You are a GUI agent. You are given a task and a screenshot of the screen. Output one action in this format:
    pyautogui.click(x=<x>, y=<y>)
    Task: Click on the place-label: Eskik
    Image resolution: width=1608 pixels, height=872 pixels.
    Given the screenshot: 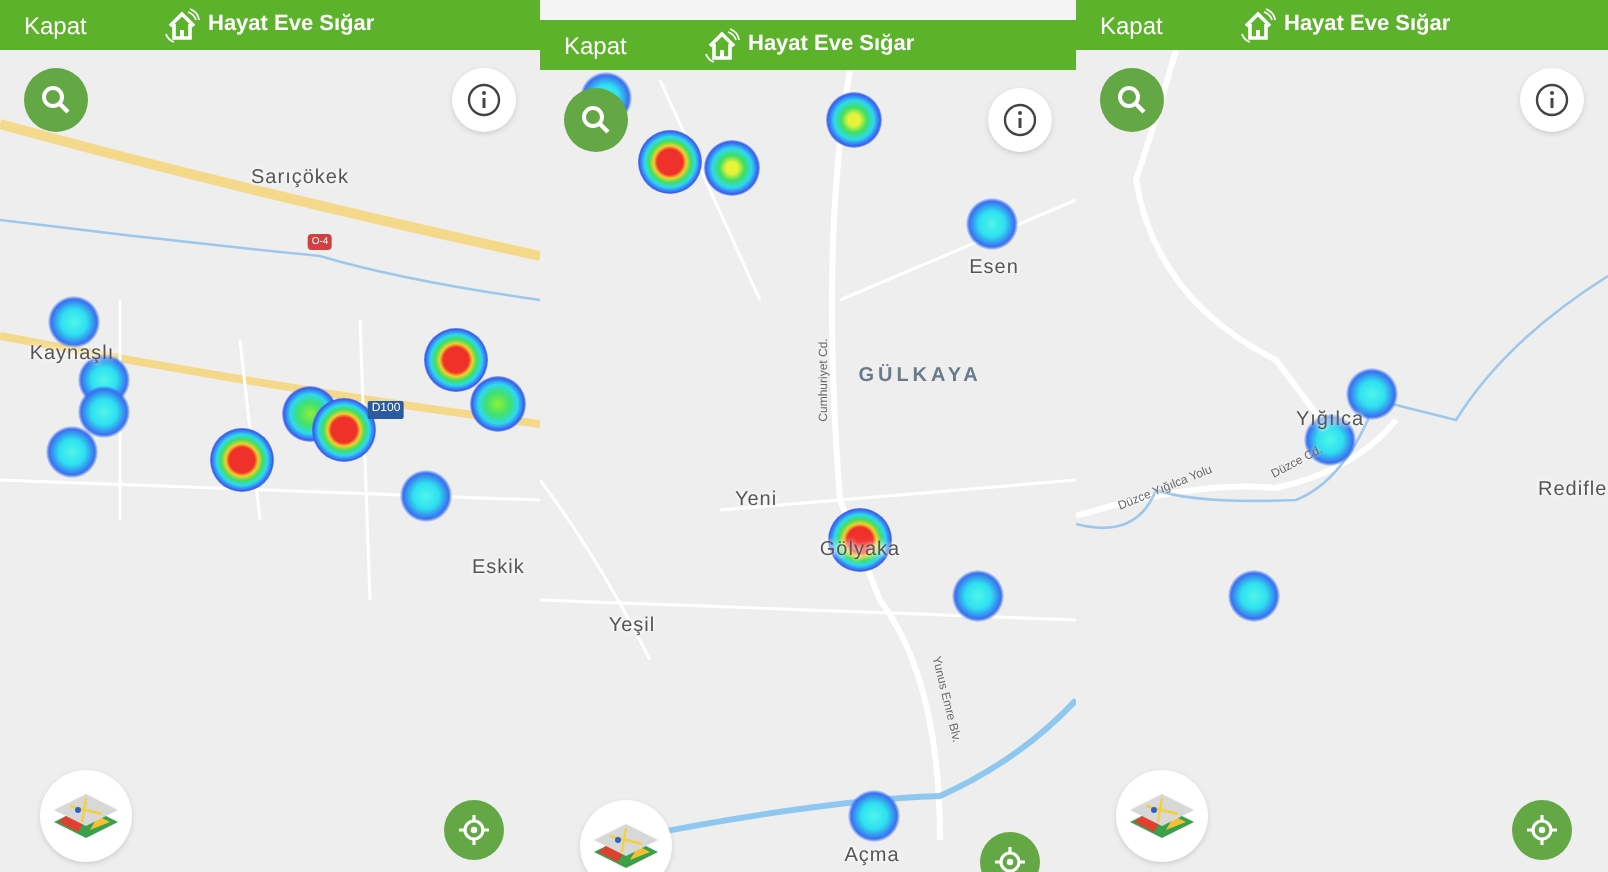 What is the action you would take?
    pyautogui.click(x=498, y=569)
    